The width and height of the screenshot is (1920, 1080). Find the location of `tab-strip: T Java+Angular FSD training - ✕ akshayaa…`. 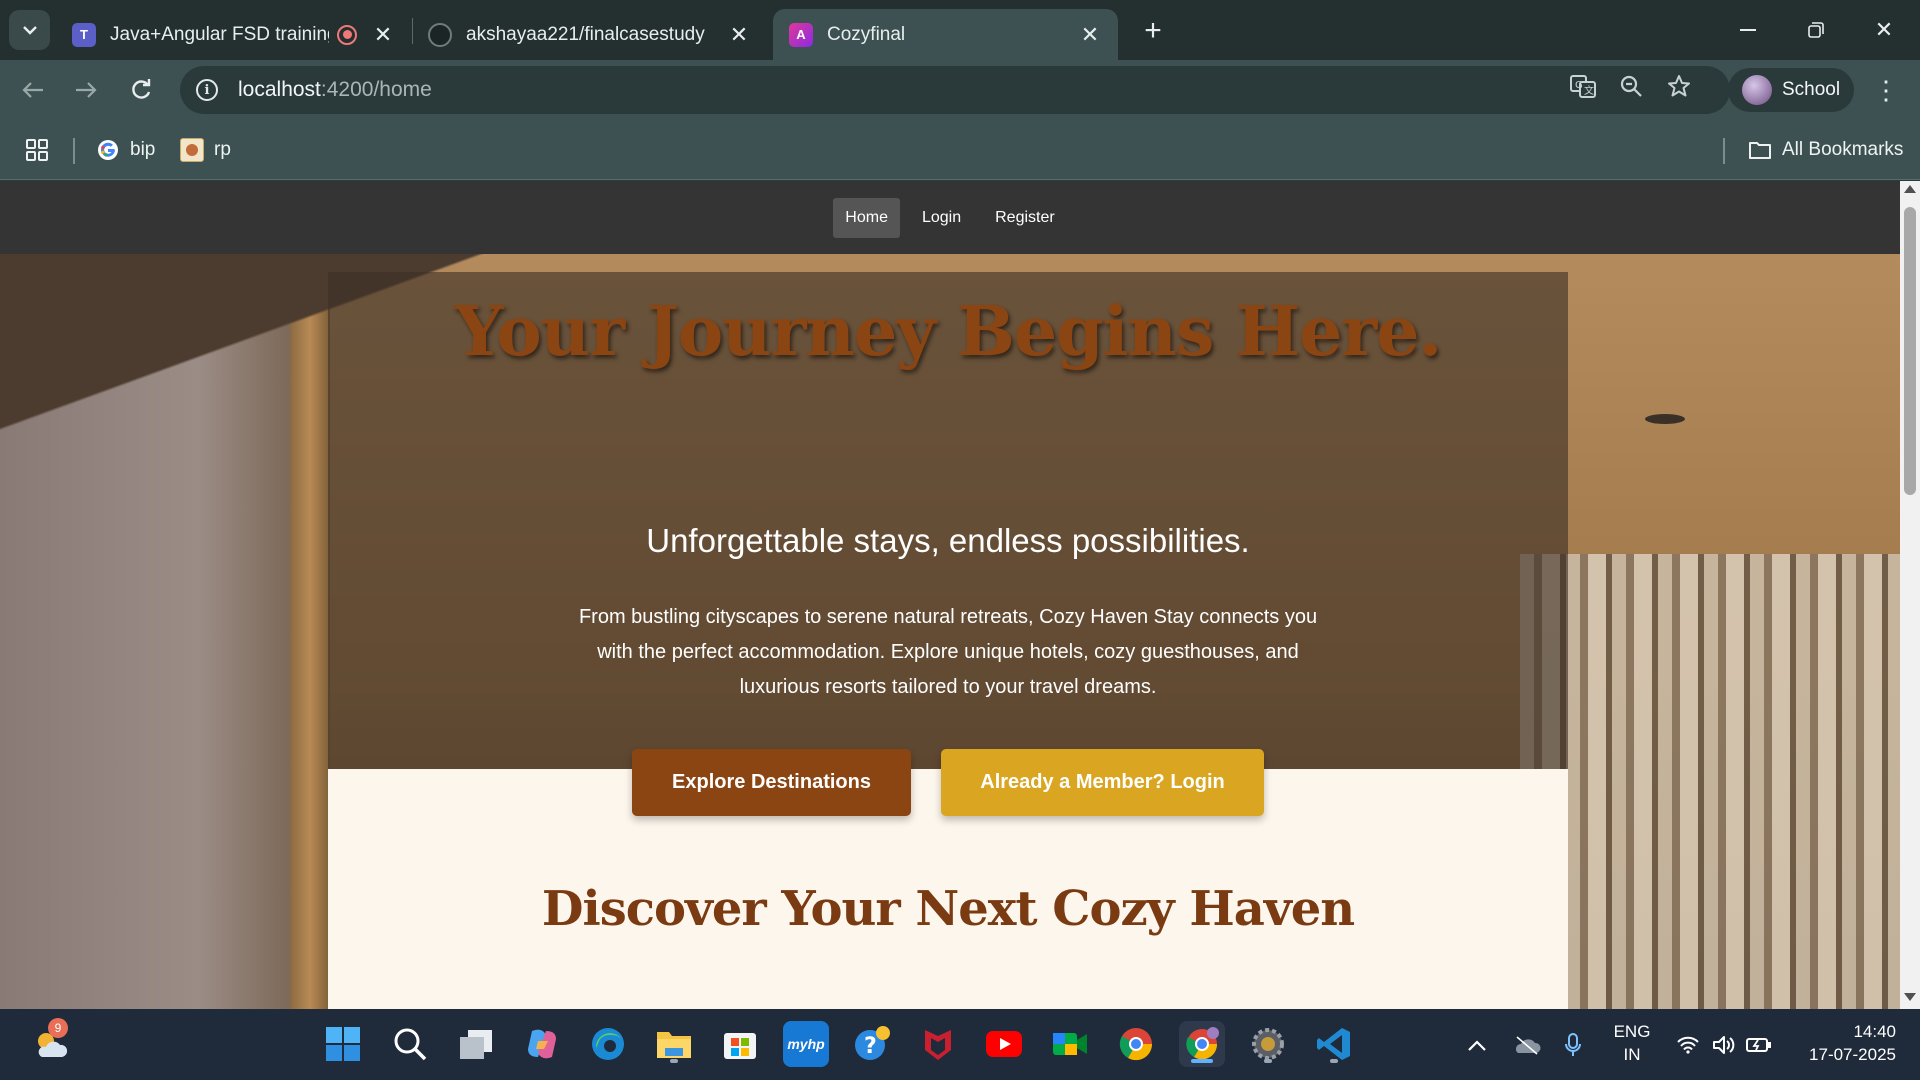

tab-strip: T Java+Angular FSD training - ✕ akshayaa… is located at coordinates (960, 30).